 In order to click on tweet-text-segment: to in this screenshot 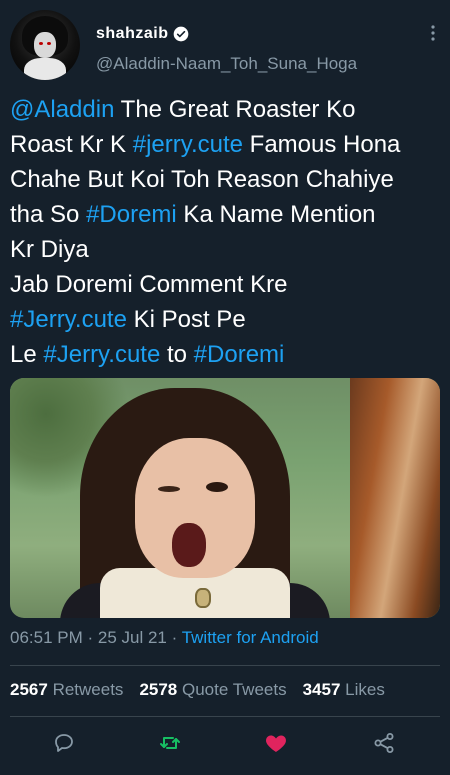, I will do `click(177, 354)`.